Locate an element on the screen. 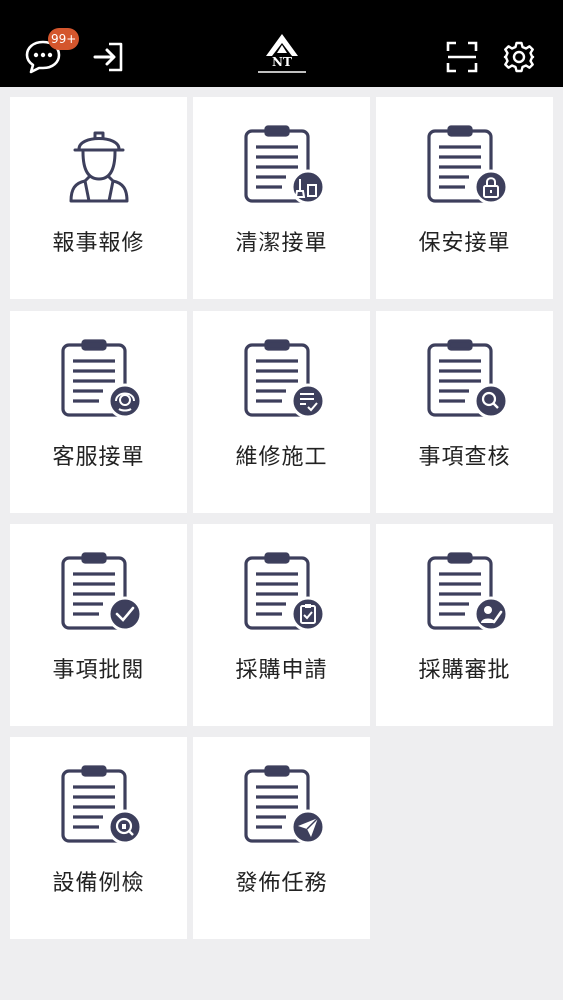 This screenshot has height=1000, width=563. logout-icon is located at coordinates (109, 57).